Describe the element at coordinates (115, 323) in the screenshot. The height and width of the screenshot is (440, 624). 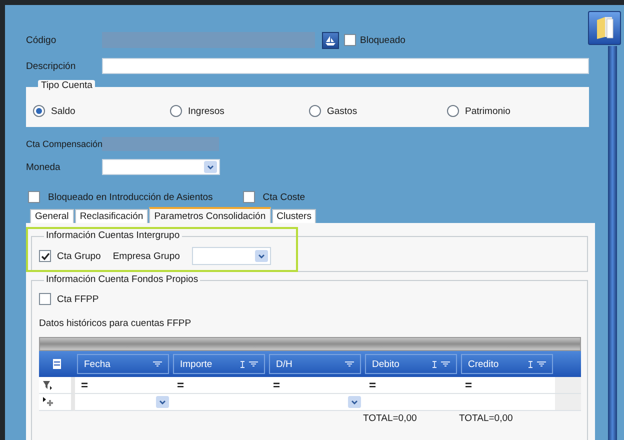
I see `table-caption: Datos históricos para cuentas FFPP` at that location.